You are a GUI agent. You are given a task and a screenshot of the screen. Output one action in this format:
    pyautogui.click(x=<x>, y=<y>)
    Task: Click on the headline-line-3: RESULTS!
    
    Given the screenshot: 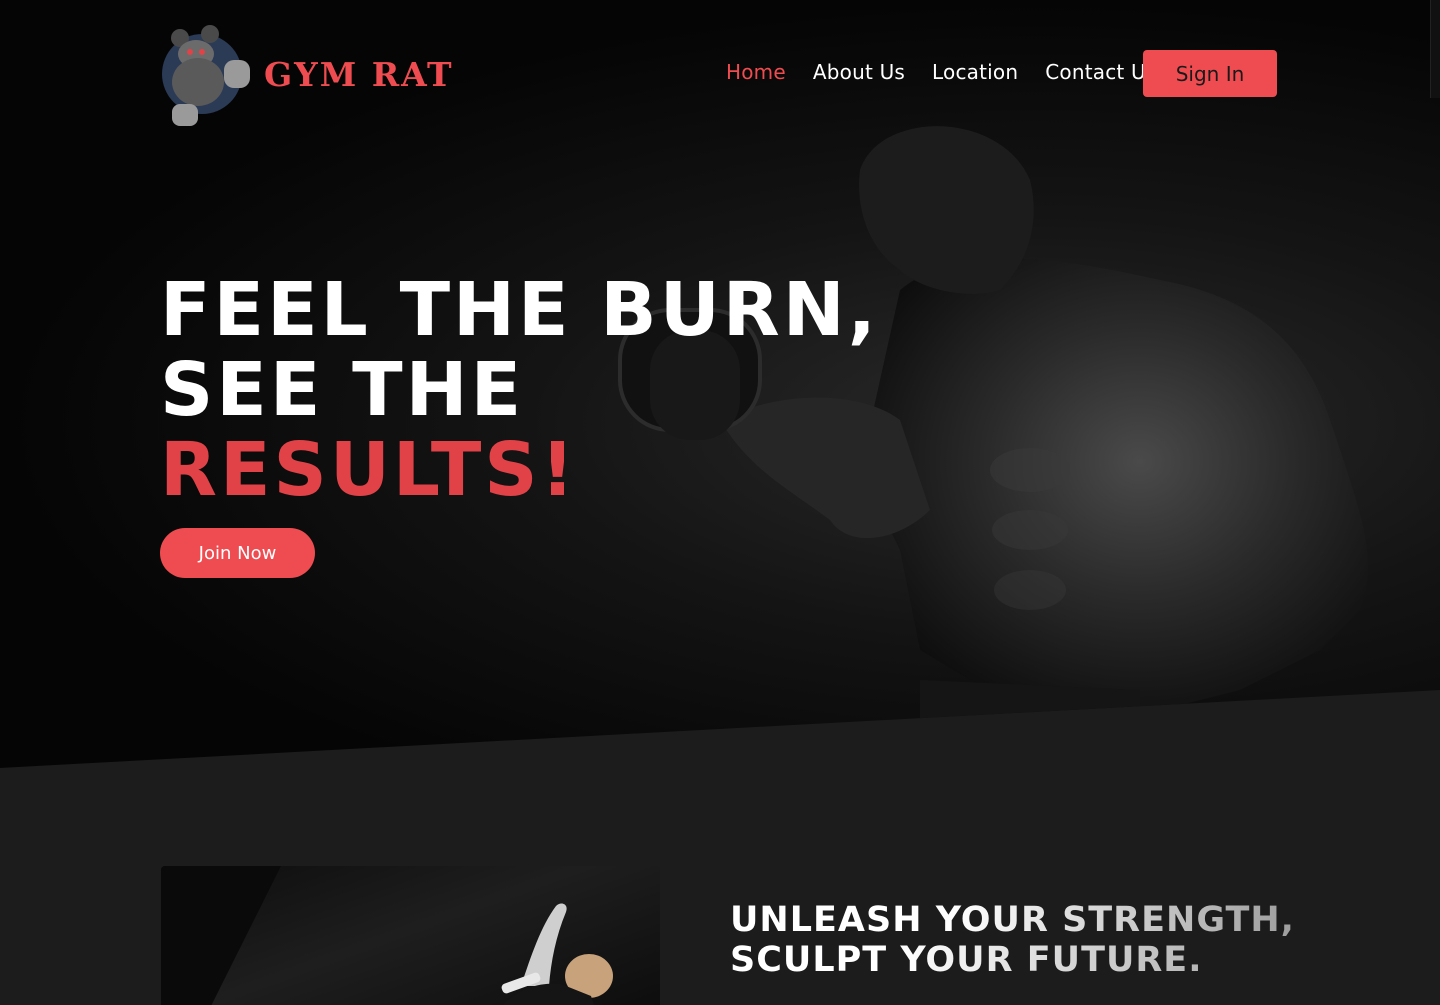 What is the action you would take?
    pyautogui.click(x=369, y=470)
    